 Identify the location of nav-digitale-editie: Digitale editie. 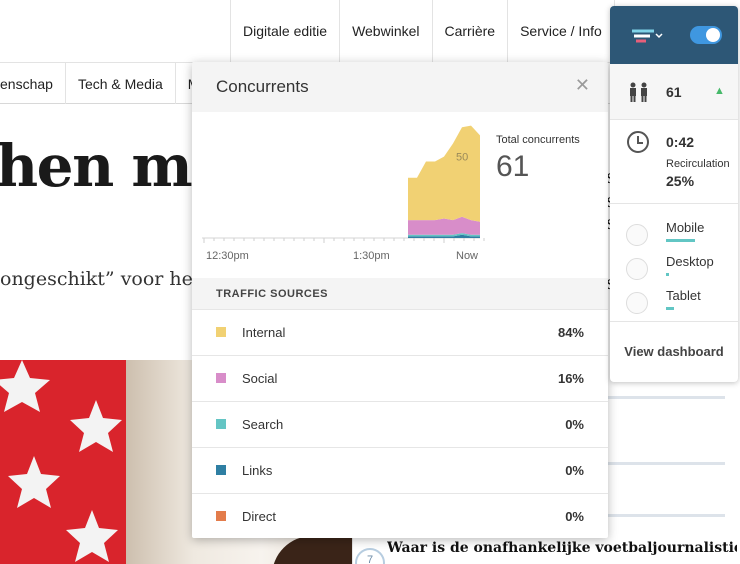
(286, 31).